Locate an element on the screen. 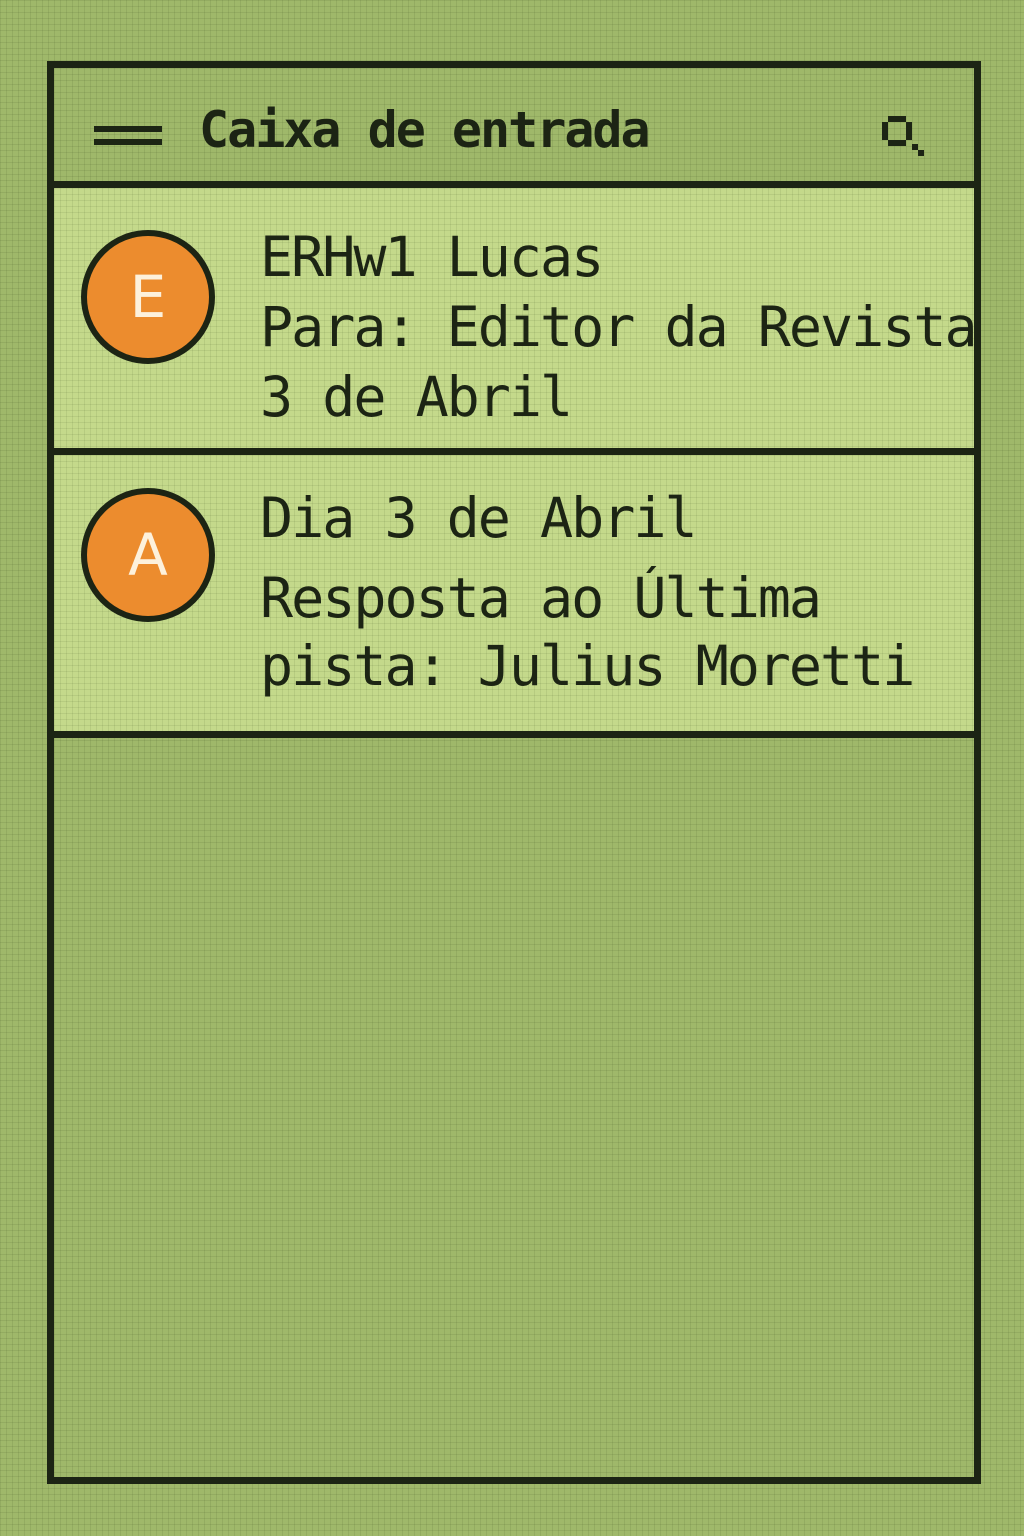 This screenshot has width=1024, height=1536. message-subject: Resposta ao Última is located at coordinates (541, 598).